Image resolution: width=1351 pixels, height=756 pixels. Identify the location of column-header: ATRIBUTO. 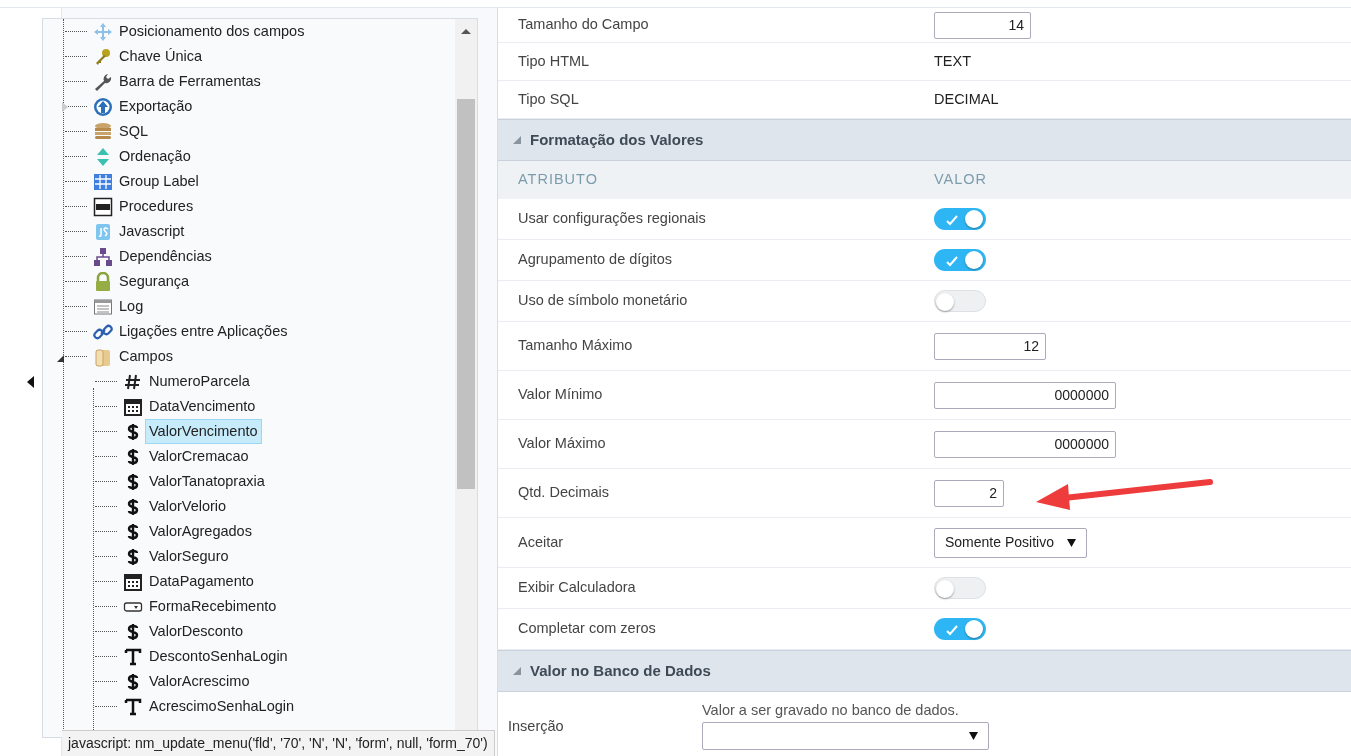
(558, 180).